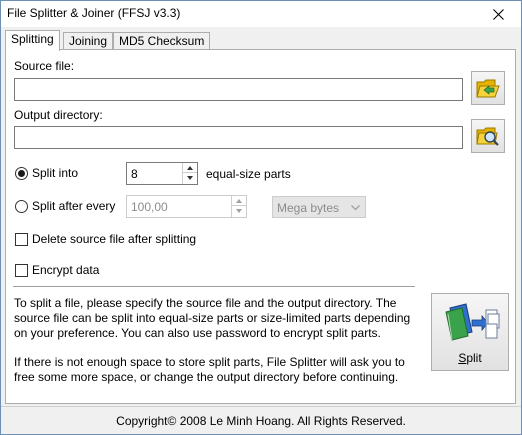 The width and height of the screenshot is (522, 435). Describe the element at coordinates (58, 115) in the screenshot. I see `output-directory-label: Output directory:` at that location.